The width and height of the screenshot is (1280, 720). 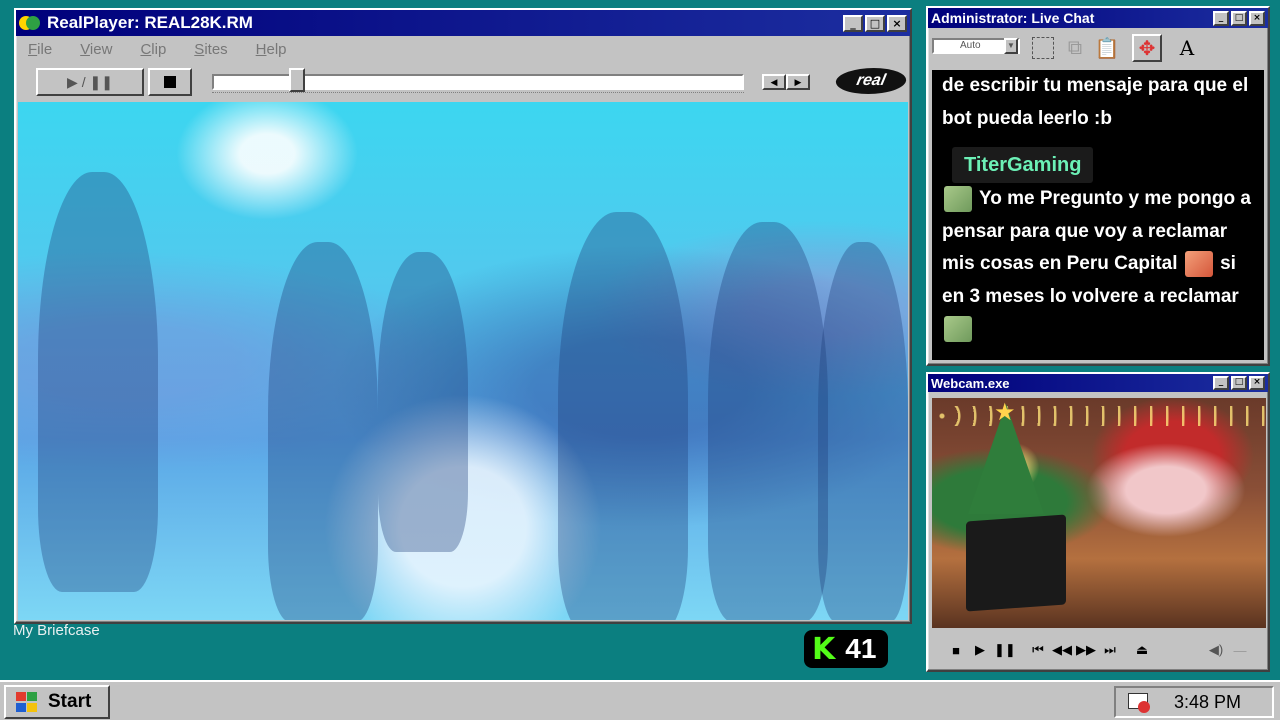 I want to click on stop-icon: ■, so click(x=956, y=650).